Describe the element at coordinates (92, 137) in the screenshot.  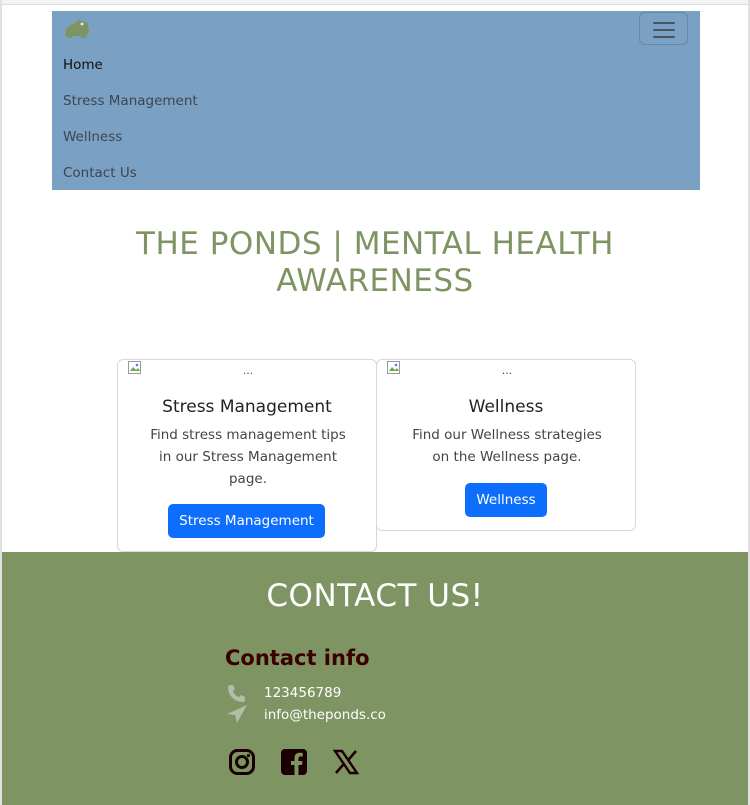
I see `nav-item-wellness: Wellness` at that location.